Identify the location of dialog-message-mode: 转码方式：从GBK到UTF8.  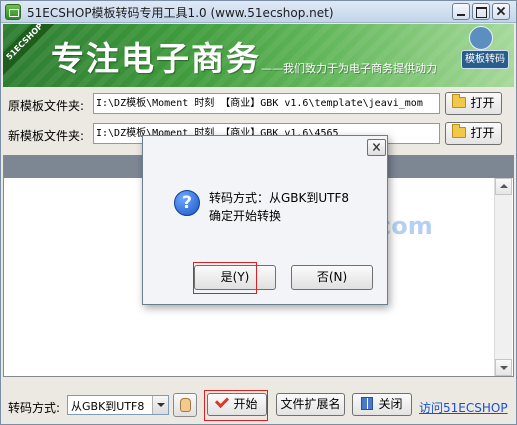
(279, 198).